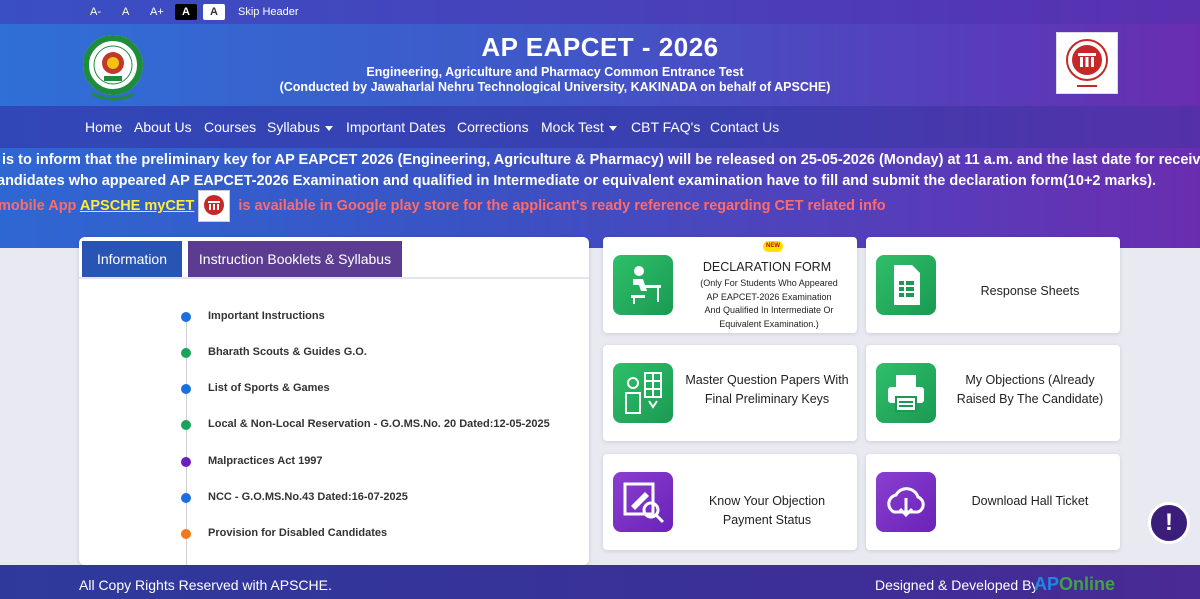 This screenshot has height=599, width=1200. Describe the element at coordinates (767, 510) in the screenshot. I see `objection-payment-status-label: Know Your Objection Payment Status` at that location.